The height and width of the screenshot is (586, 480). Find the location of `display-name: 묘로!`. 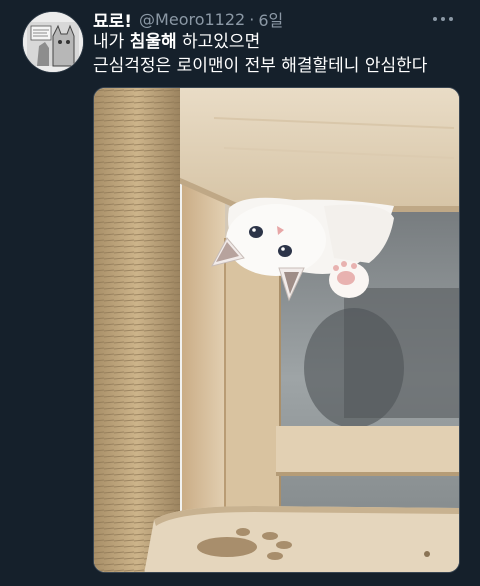

display-name: 묘로! is located at coordinates (112, 19).